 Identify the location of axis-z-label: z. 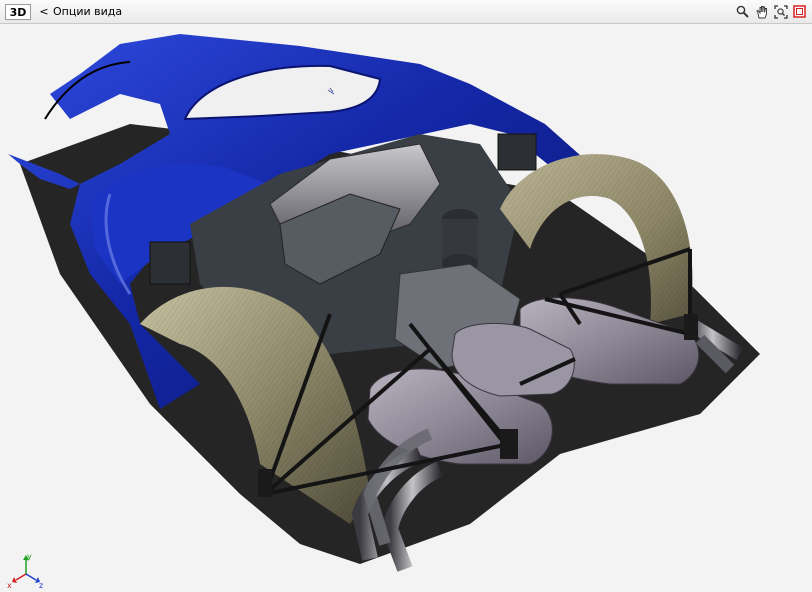
(41, 585).